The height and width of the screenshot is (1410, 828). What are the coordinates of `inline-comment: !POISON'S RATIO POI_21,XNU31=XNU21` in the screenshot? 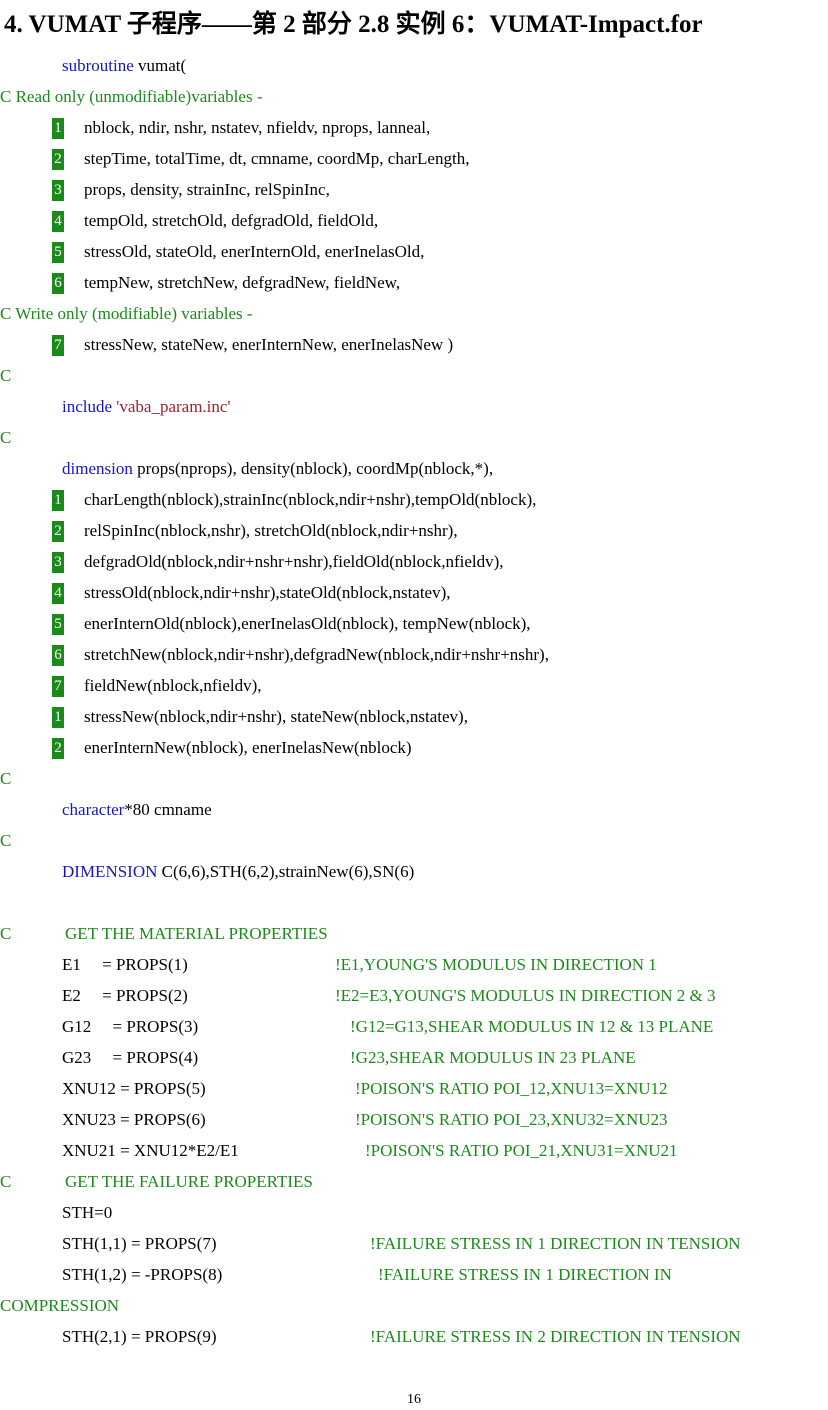 It's located at (521, 1150).